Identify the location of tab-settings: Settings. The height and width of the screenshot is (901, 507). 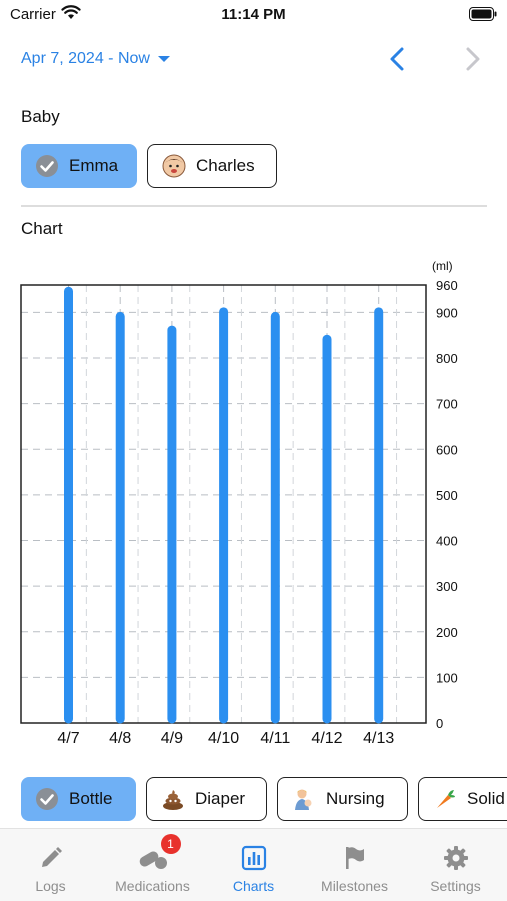
(455, 865).